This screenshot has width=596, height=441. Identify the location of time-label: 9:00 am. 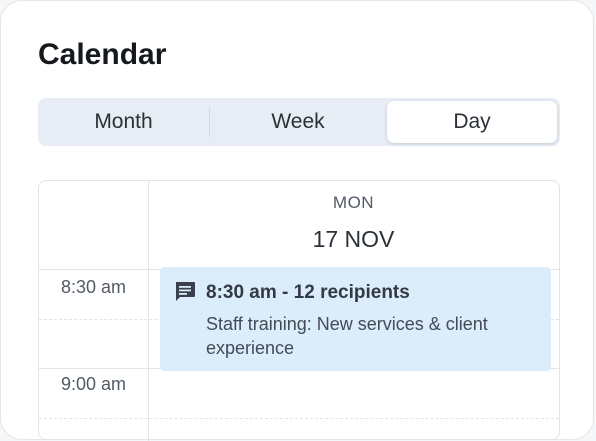
(93, 384).